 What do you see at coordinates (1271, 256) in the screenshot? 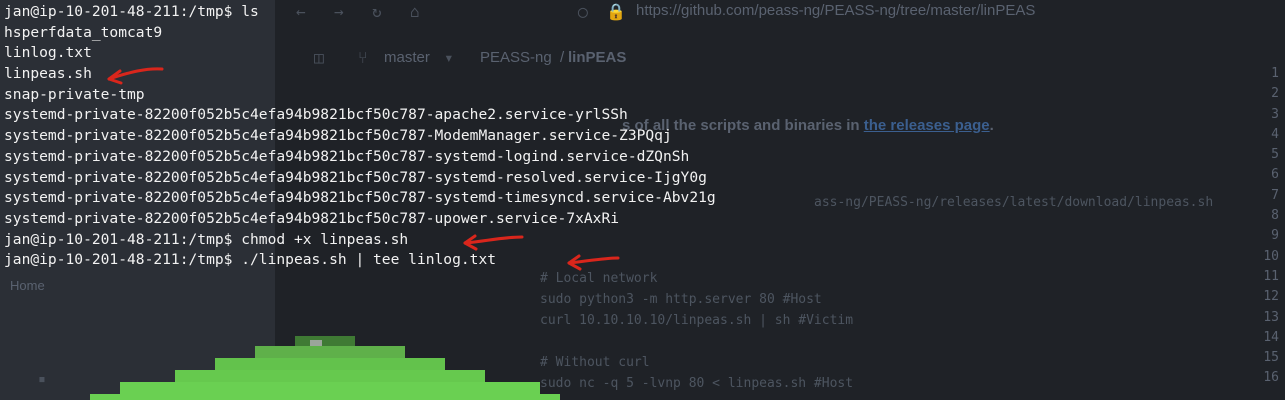
I see `line-number: 10` at bounding box center [1271, 256].